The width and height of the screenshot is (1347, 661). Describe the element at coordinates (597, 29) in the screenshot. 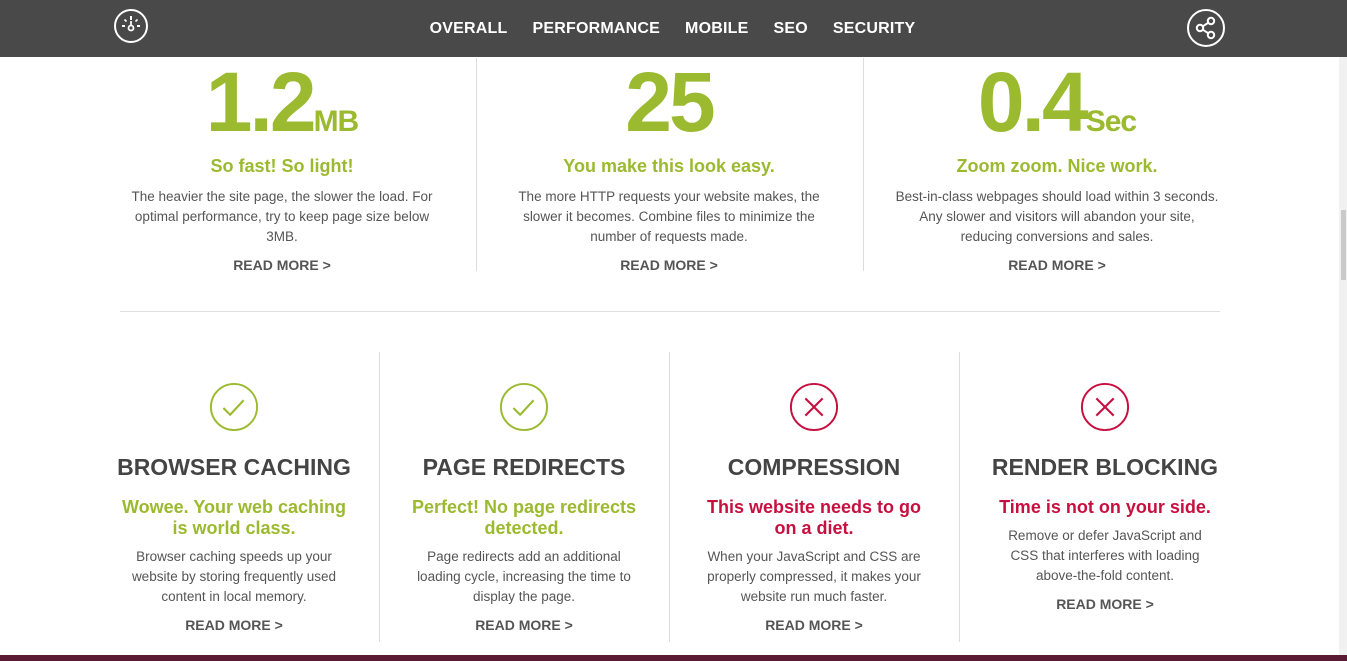

I see `nav-tab-performance: PERFORMANCE` at that location.